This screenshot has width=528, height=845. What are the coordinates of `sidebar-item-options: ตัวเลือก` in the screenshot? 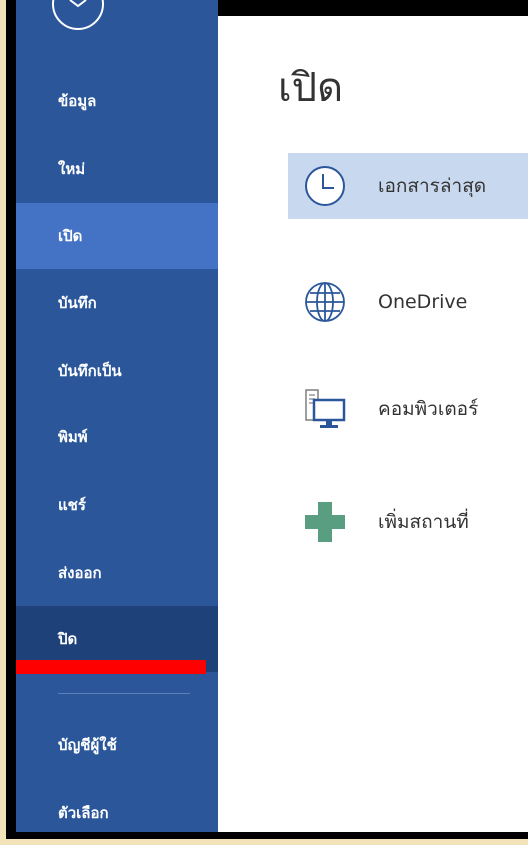 It's located at (117, 806).